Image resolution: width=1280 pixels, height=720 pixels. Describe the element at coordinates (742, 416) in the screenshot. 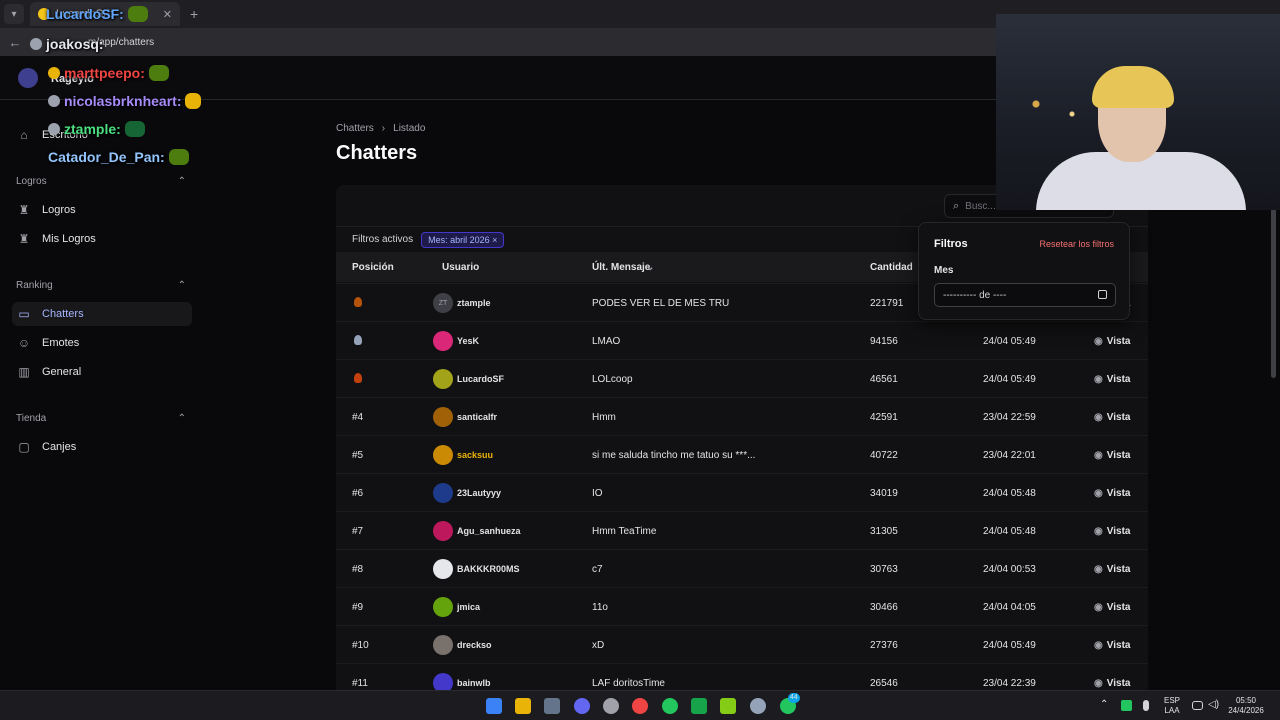

I see `table-row: #4 santicalfr Hmm 42591 23/04 22:59 ◉ Vista` at that location.